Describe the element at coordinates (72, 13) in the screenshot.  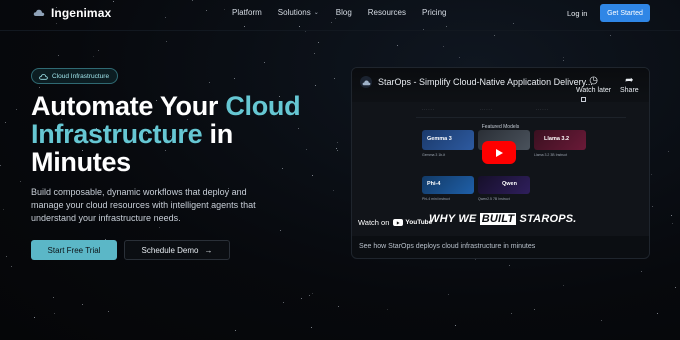
I see `brand-logo: Ingenimax` at that location.